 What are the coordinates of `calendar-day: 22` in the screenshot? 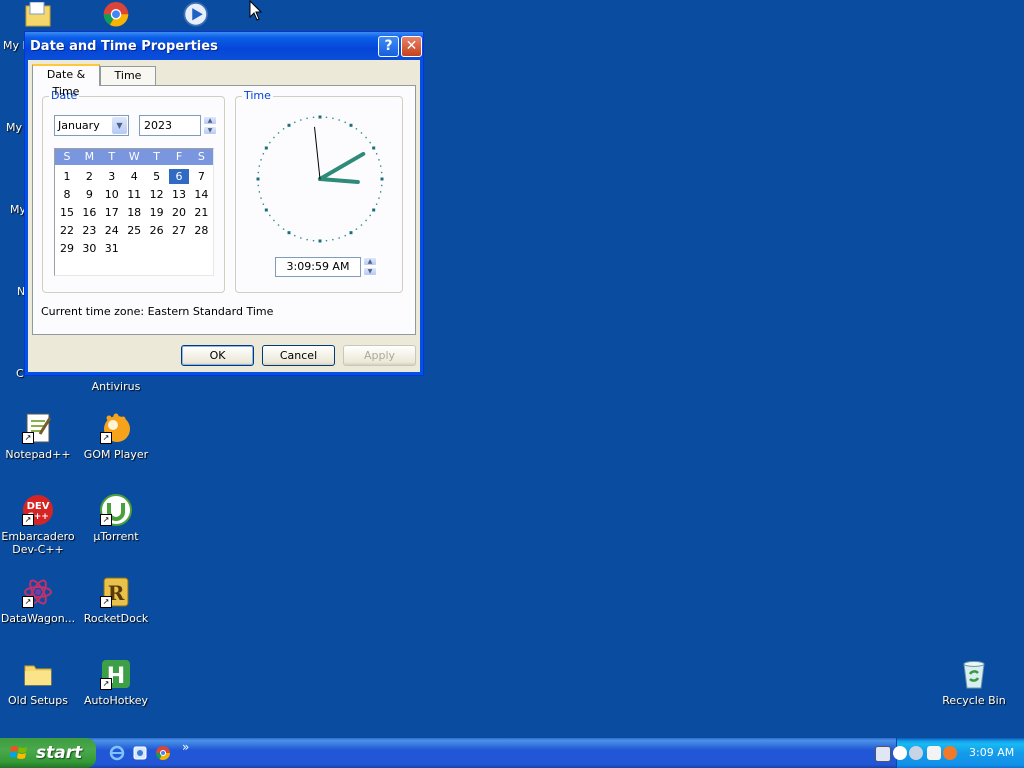 It's located at (67, 230).